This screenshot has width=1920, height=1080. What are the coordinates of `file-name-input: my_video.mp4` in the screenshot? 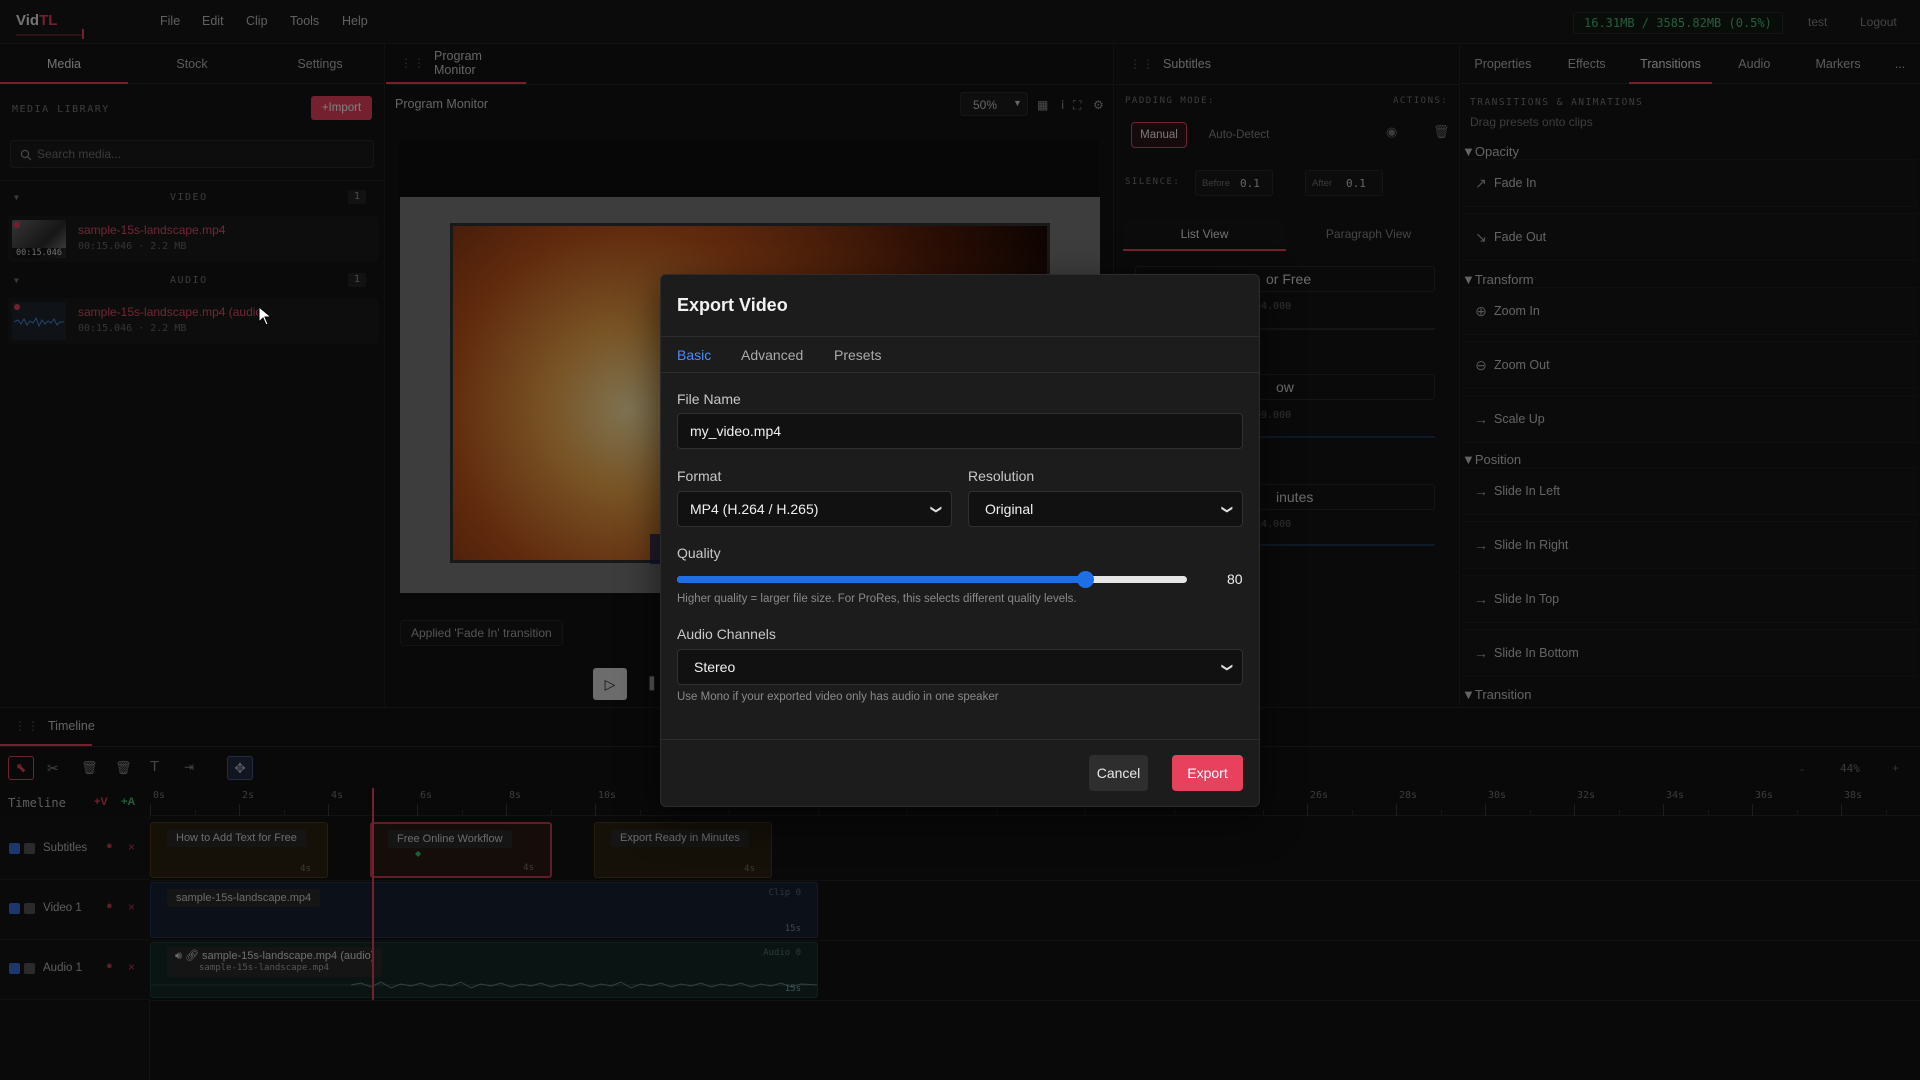 It's located at (960, 431).